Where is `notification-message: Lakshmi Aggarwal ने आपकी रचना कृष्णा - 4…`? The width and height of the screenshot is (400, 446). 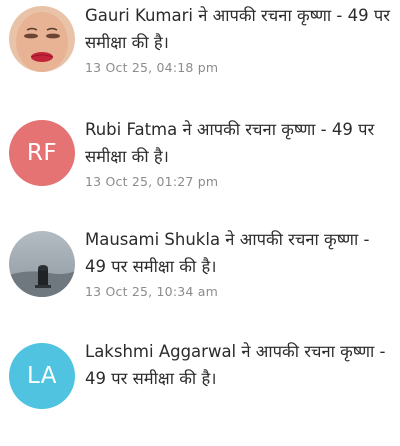 notification-message: Lakshmi Aggarwal ने आपकी रचना कृष्णा - 4… is located at coordinates (240, 365).